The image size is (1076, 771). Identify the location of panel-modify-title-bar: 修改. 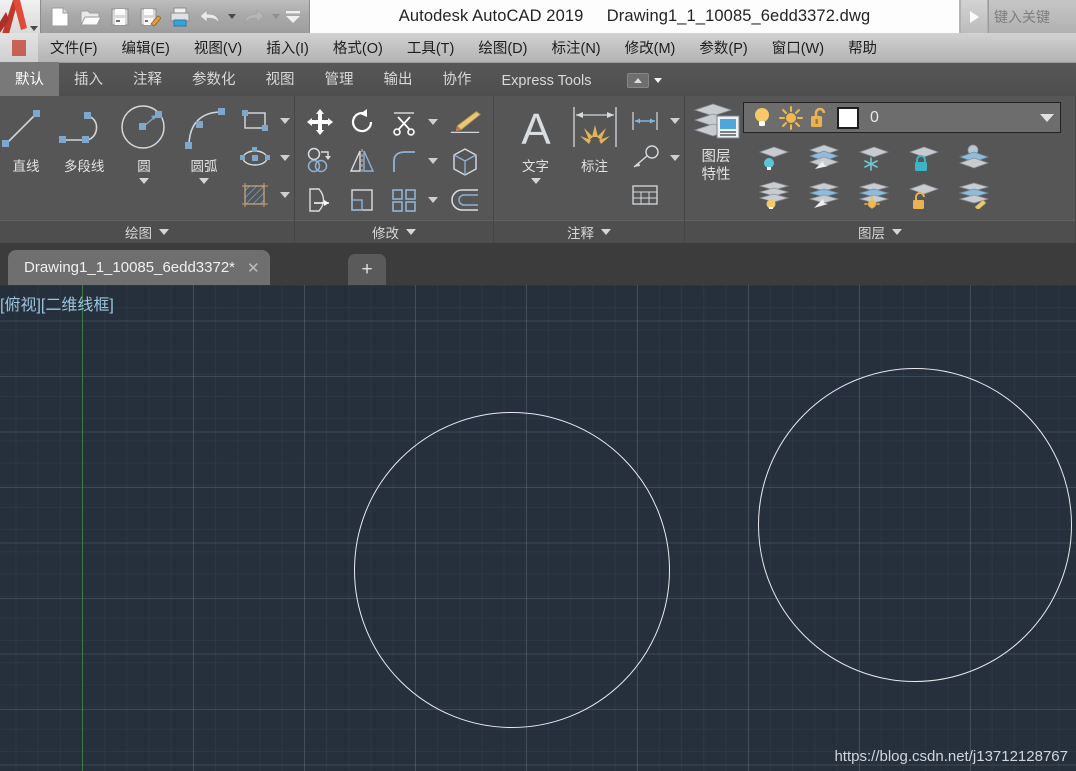
(394, 231).